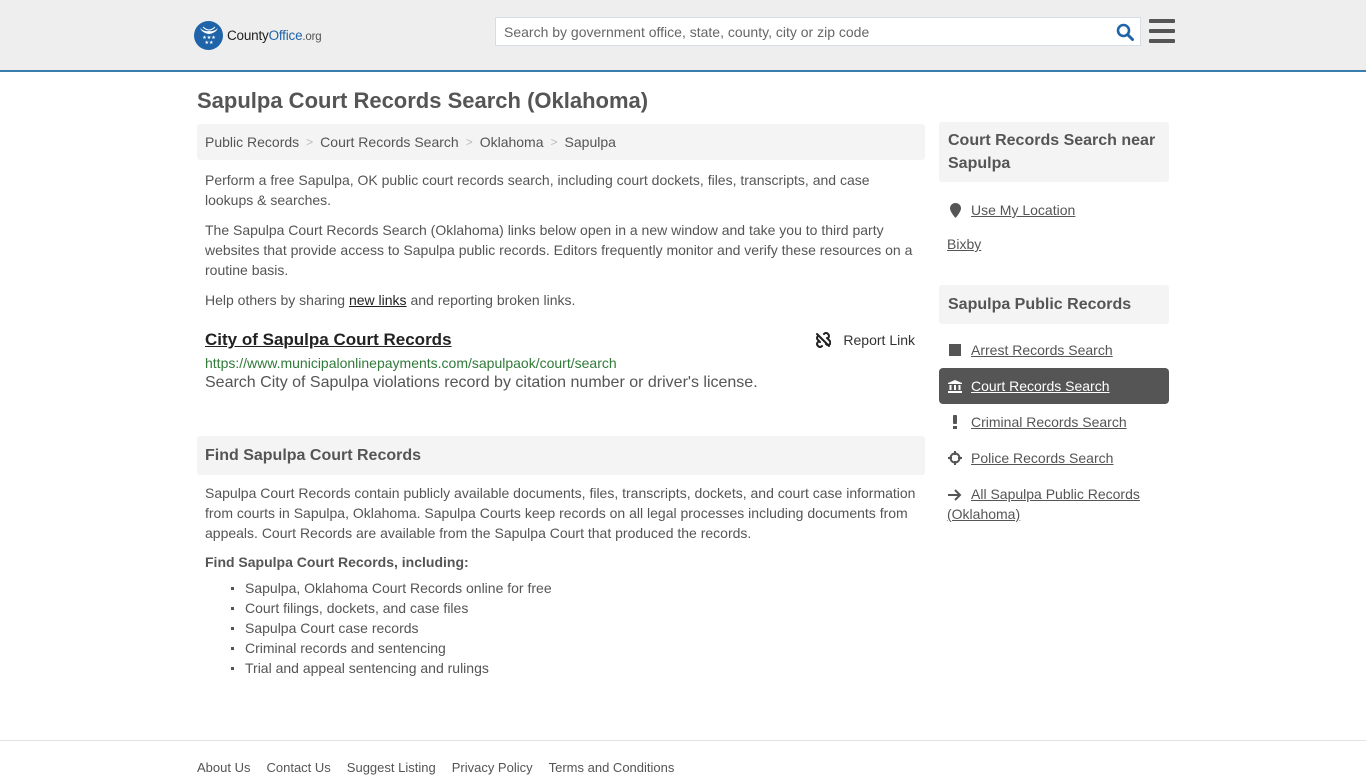 The height and width of the screenshot is (775, 1366). I want to click on nearby-heading: Court Records Search near Sapulpa, so click(1054, 152).